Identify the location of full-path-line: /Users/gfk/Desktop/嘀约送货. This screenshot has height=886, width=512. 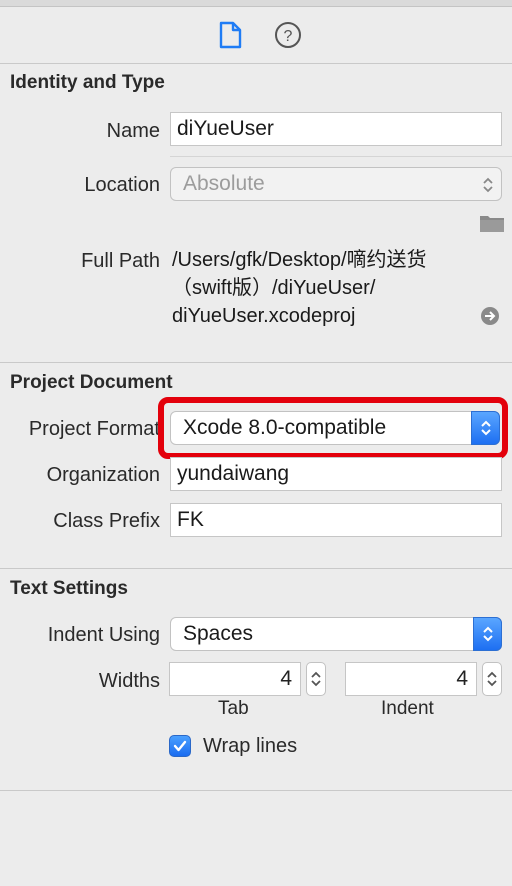
(299, 260).